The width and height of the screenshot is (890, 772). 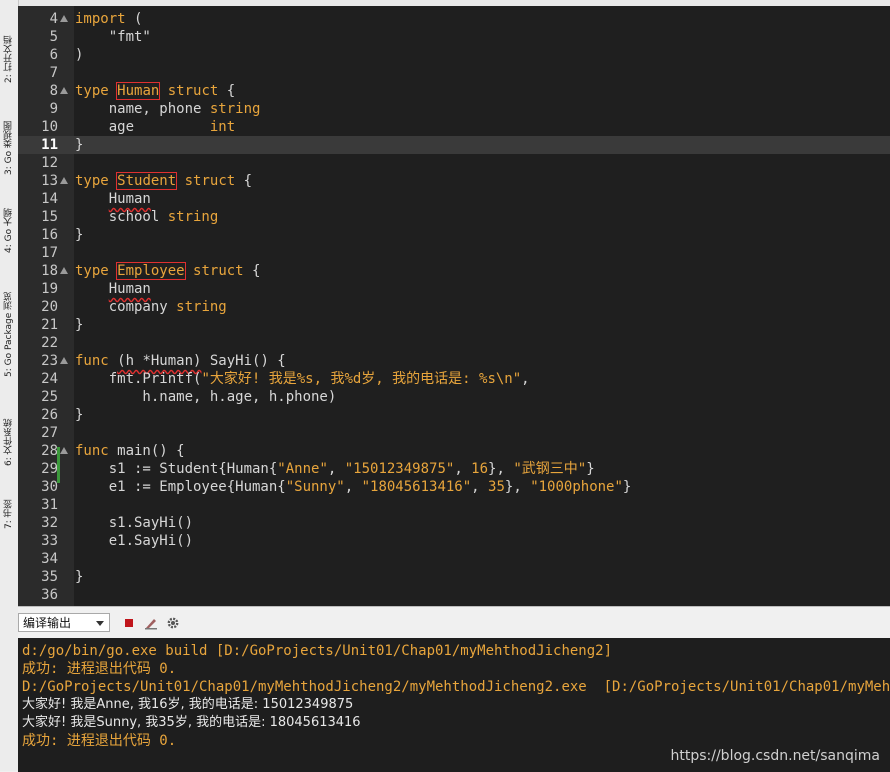 What do you see at coordinates (454, 127) in the screenshot?
I see `code-line: 10 age int` at bounding box center [454, 127].